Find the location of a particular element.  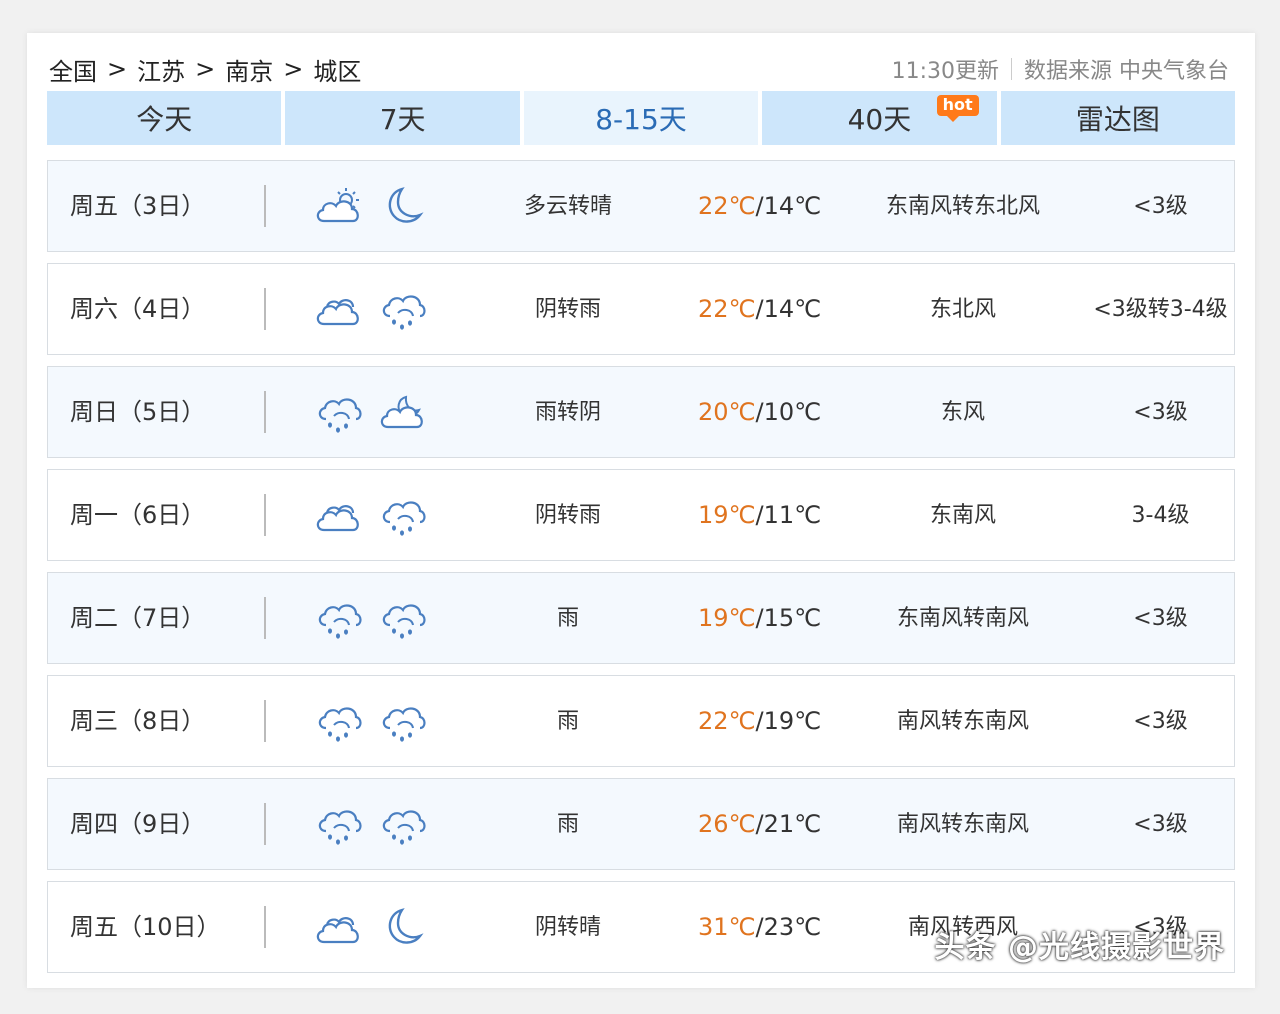

temperature: 22℃/14℃ is located at coordinates (773, 309).